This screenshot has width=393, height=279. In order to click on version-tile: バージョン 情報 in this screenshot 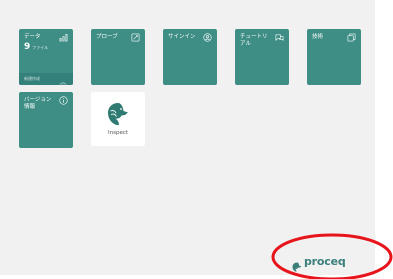, I will do `click(46, 120)`.